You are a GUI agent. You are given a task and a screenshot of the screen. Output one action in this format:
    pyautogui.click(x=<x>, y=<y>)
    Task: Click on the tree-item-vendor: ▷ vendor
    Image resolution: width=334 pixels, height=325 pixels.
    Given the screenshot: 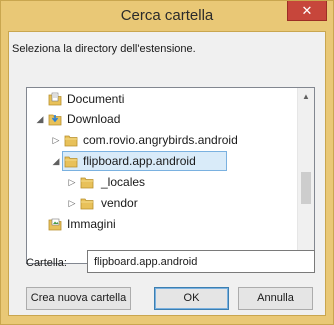 What is the action you would take?
    pyautogui.click(x=163, y=203)
    